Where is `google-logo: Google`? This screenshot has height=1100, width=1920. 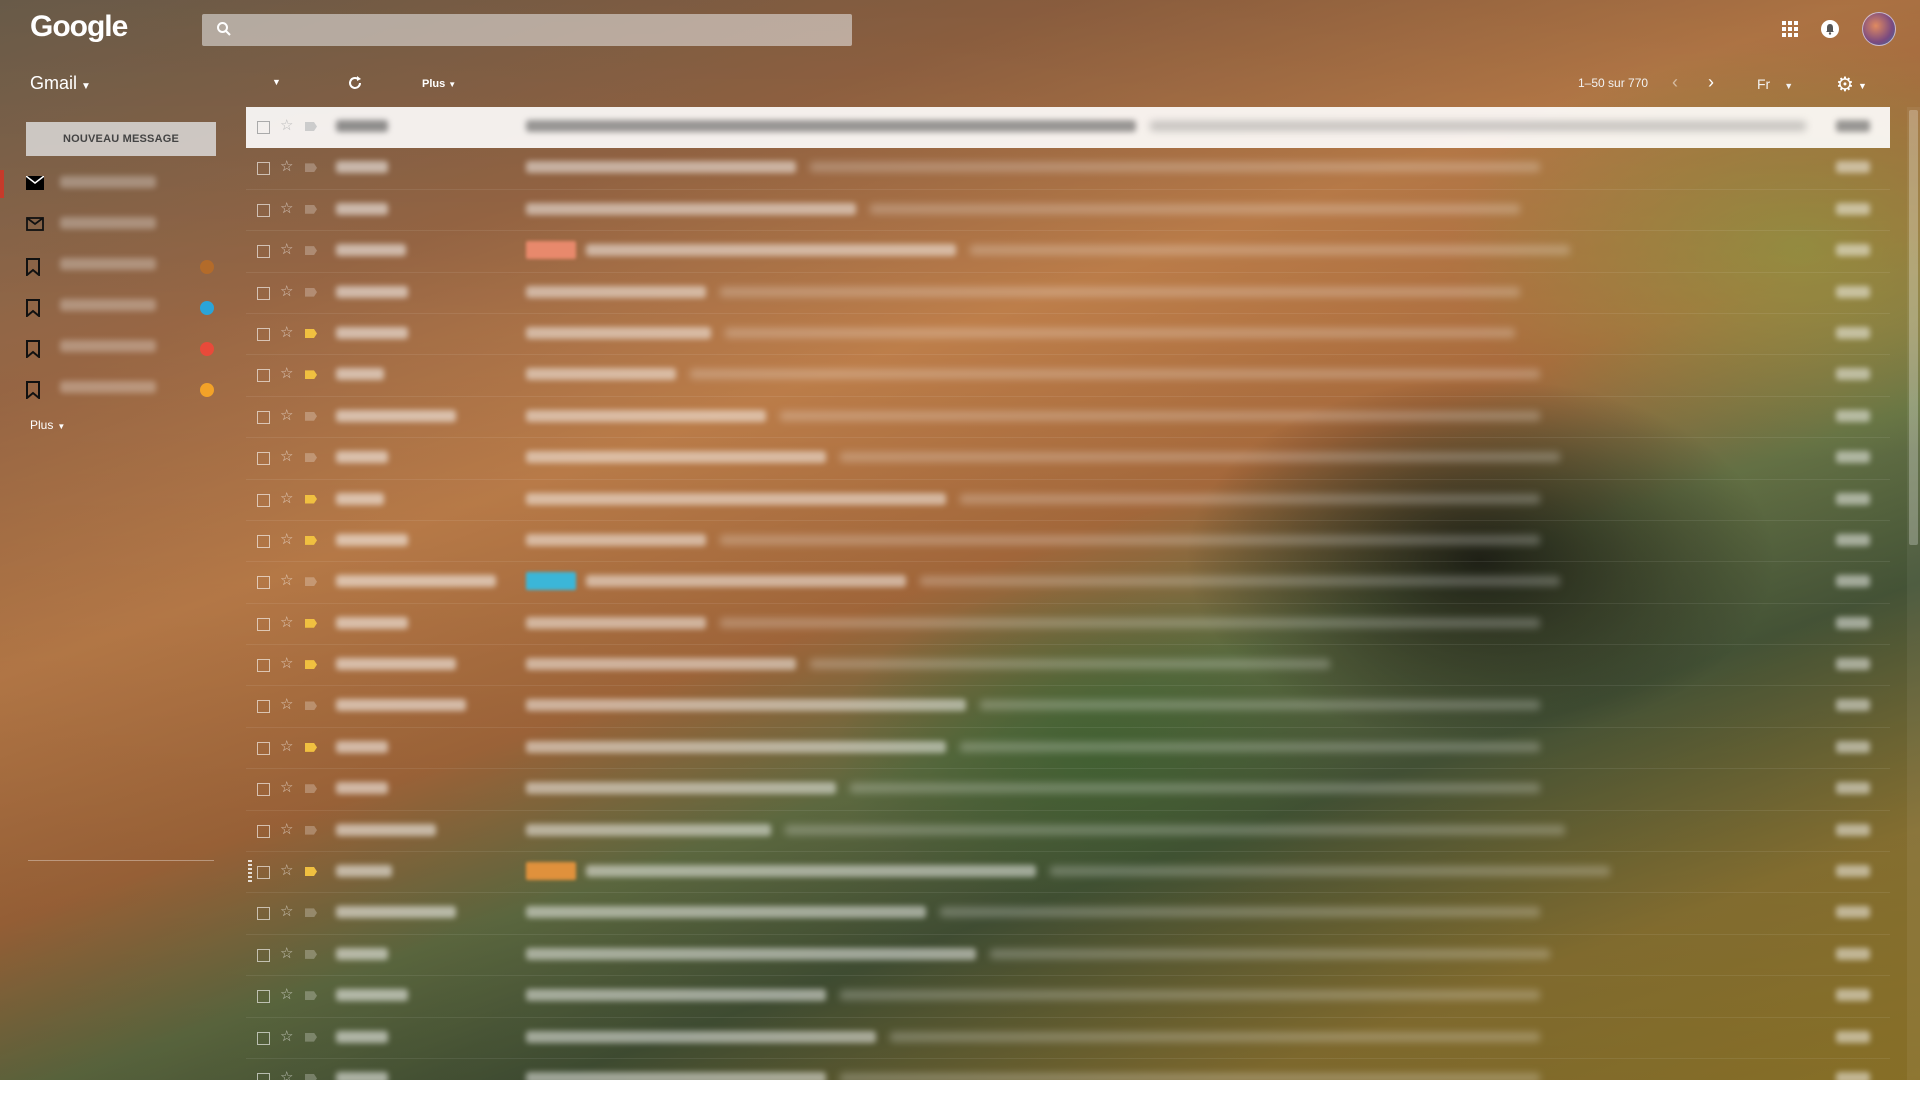 google-logo: Google is located at coordinates (79, 27).